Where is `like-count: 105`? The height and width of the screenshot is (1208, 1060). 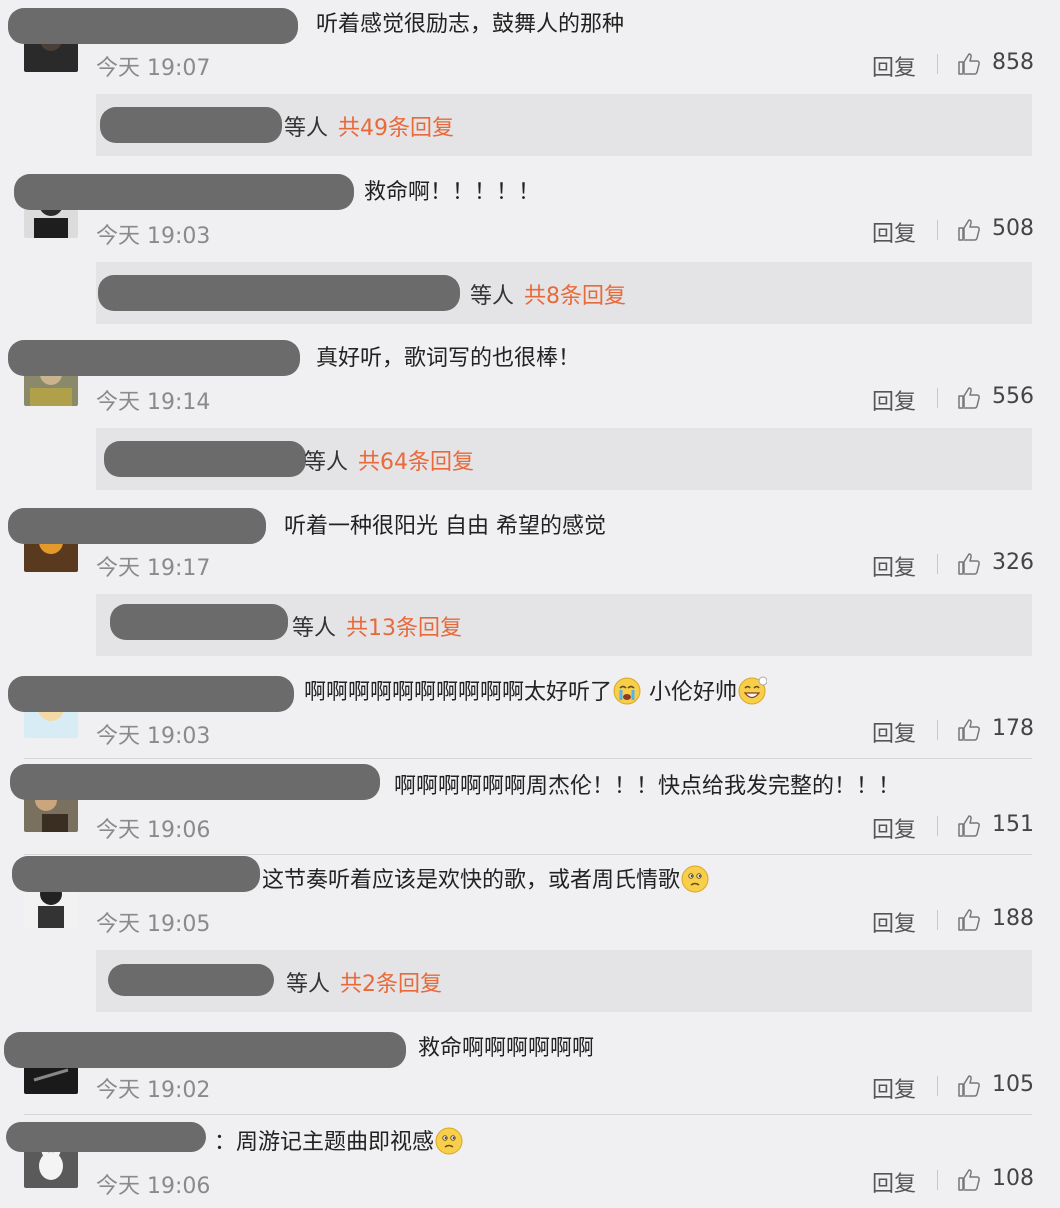 like-count: 105 is located at coordinates (1013, 1084).